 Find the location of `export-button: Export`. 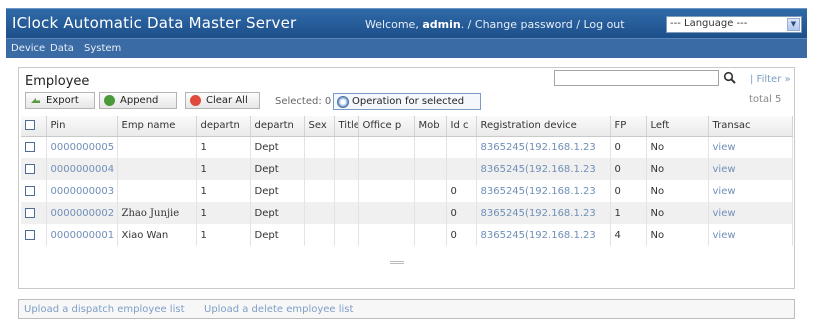

export-button: Export is located at coordinates (60, 100).